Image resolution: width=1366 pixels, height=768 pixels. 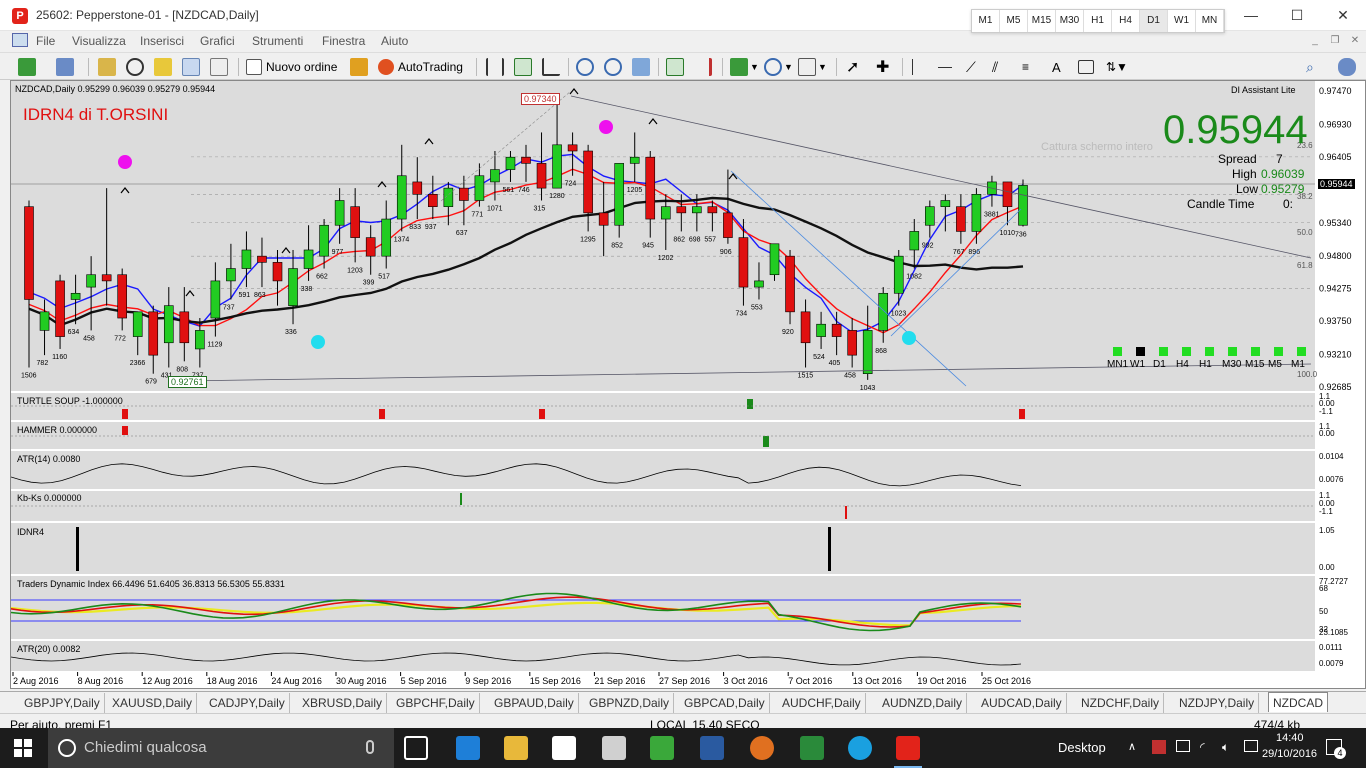 I want to click on menu-aiuto: Aiuto, so click(x=394, y=41).